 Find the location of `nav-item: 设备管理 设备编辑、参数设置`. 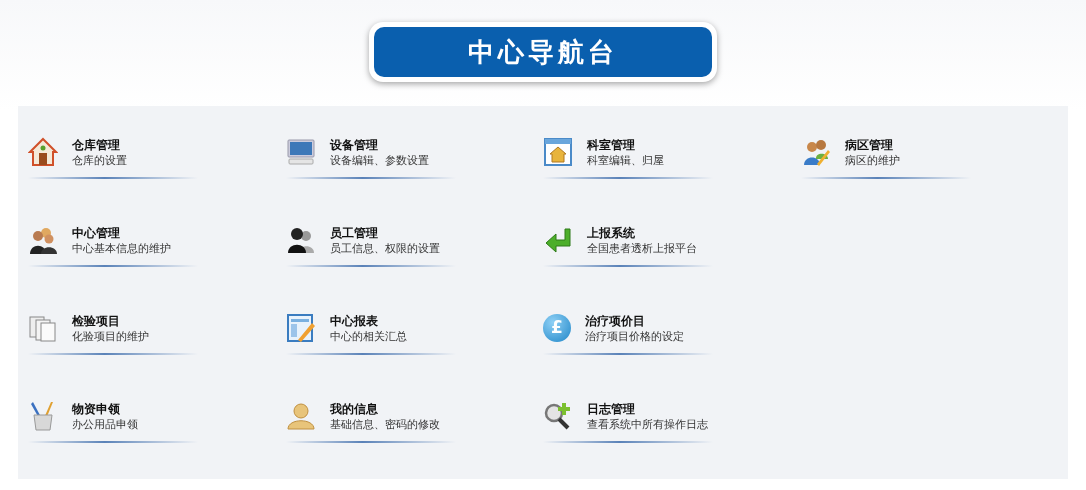

nav-item: 设备管理 设备编辑、参数设置 is located at coordinates (370, 157).